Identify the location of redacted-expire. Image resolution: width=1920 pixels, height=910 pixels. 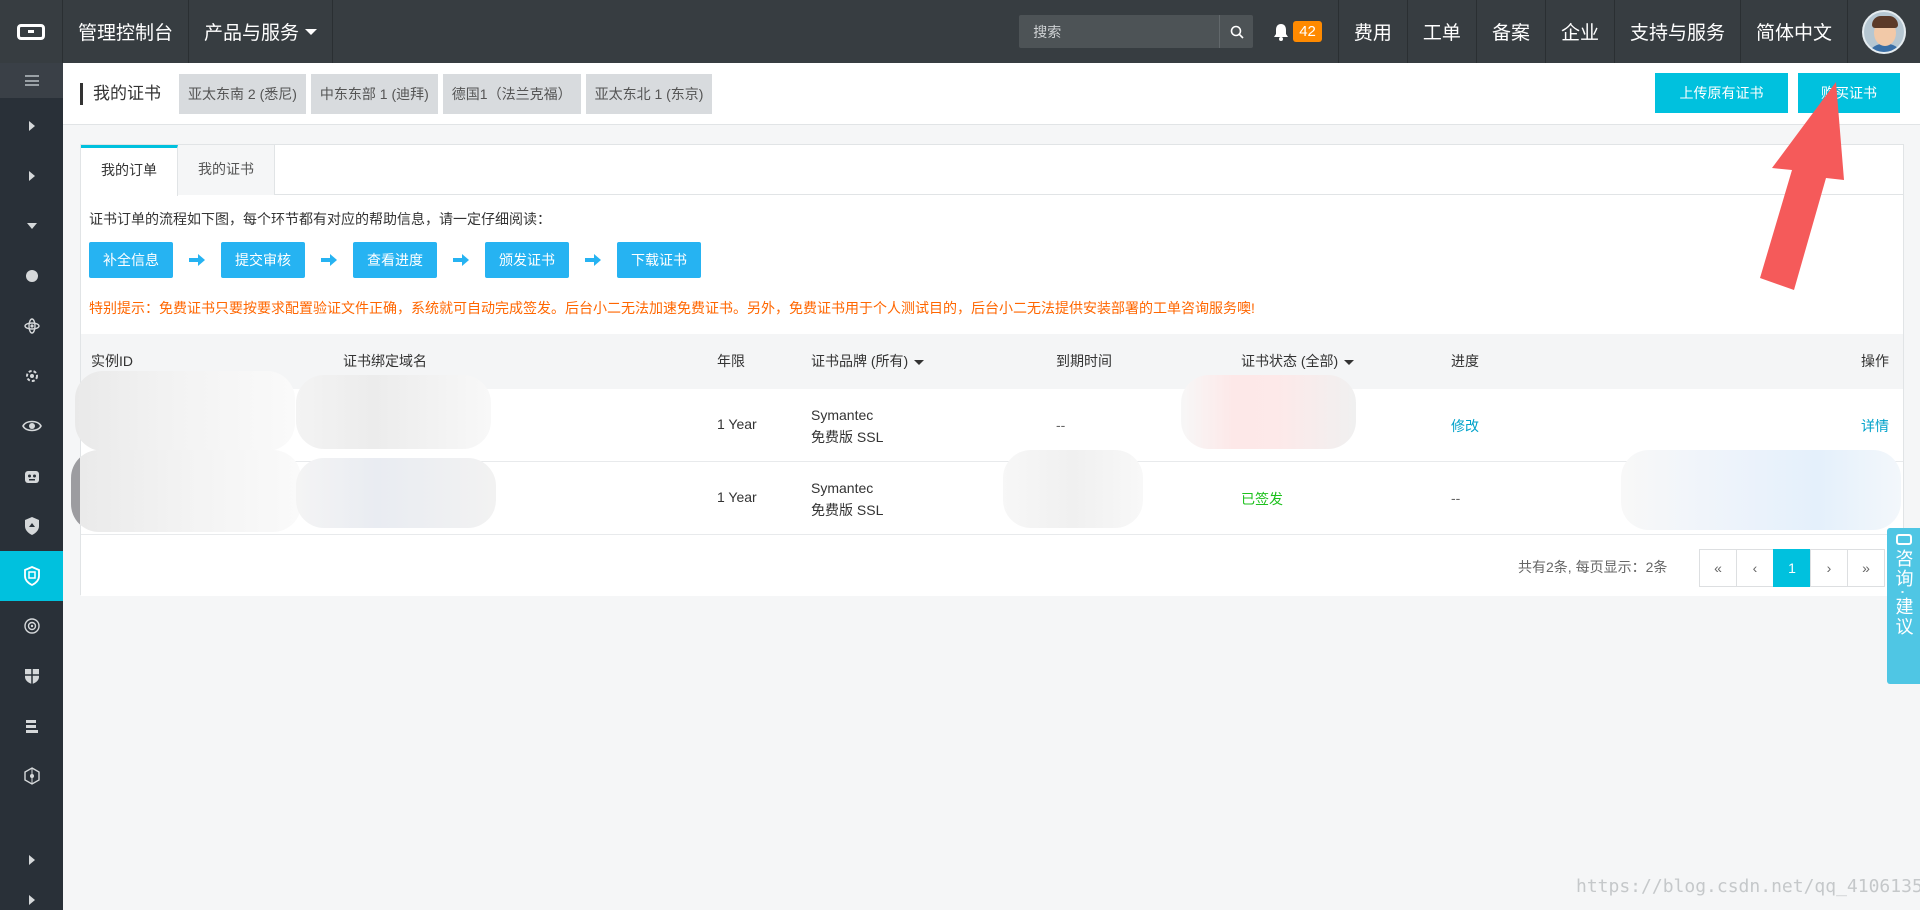
(1073, 489).